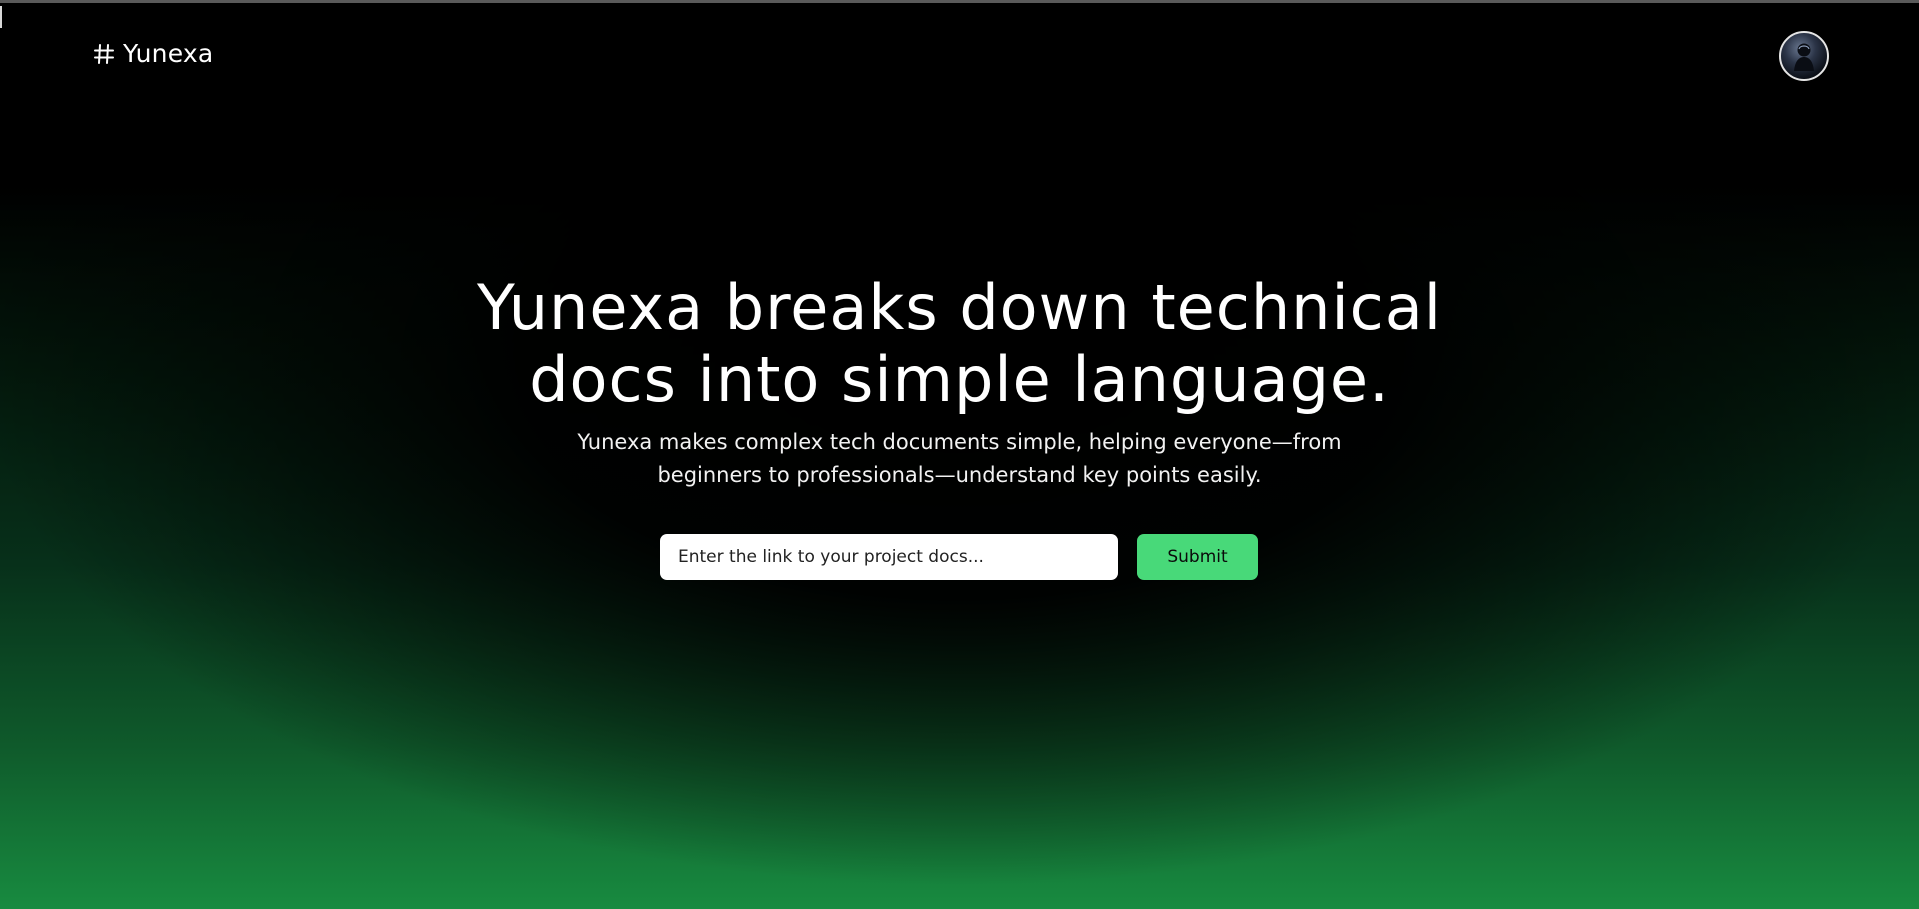 Image resolution: width=1919 pixels, height=909 pixels. I want to click on user-avatar-icon, so click(1804, 57).